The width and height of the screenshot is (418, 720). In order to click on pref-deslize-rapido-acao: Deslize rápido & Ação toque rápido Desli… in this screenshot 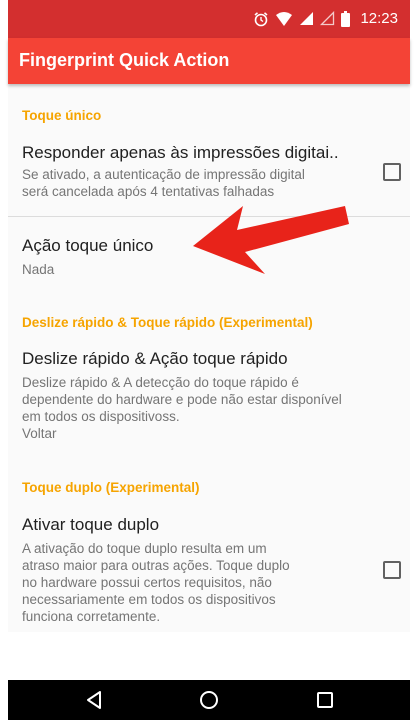, I will do `click(209, 394)`.